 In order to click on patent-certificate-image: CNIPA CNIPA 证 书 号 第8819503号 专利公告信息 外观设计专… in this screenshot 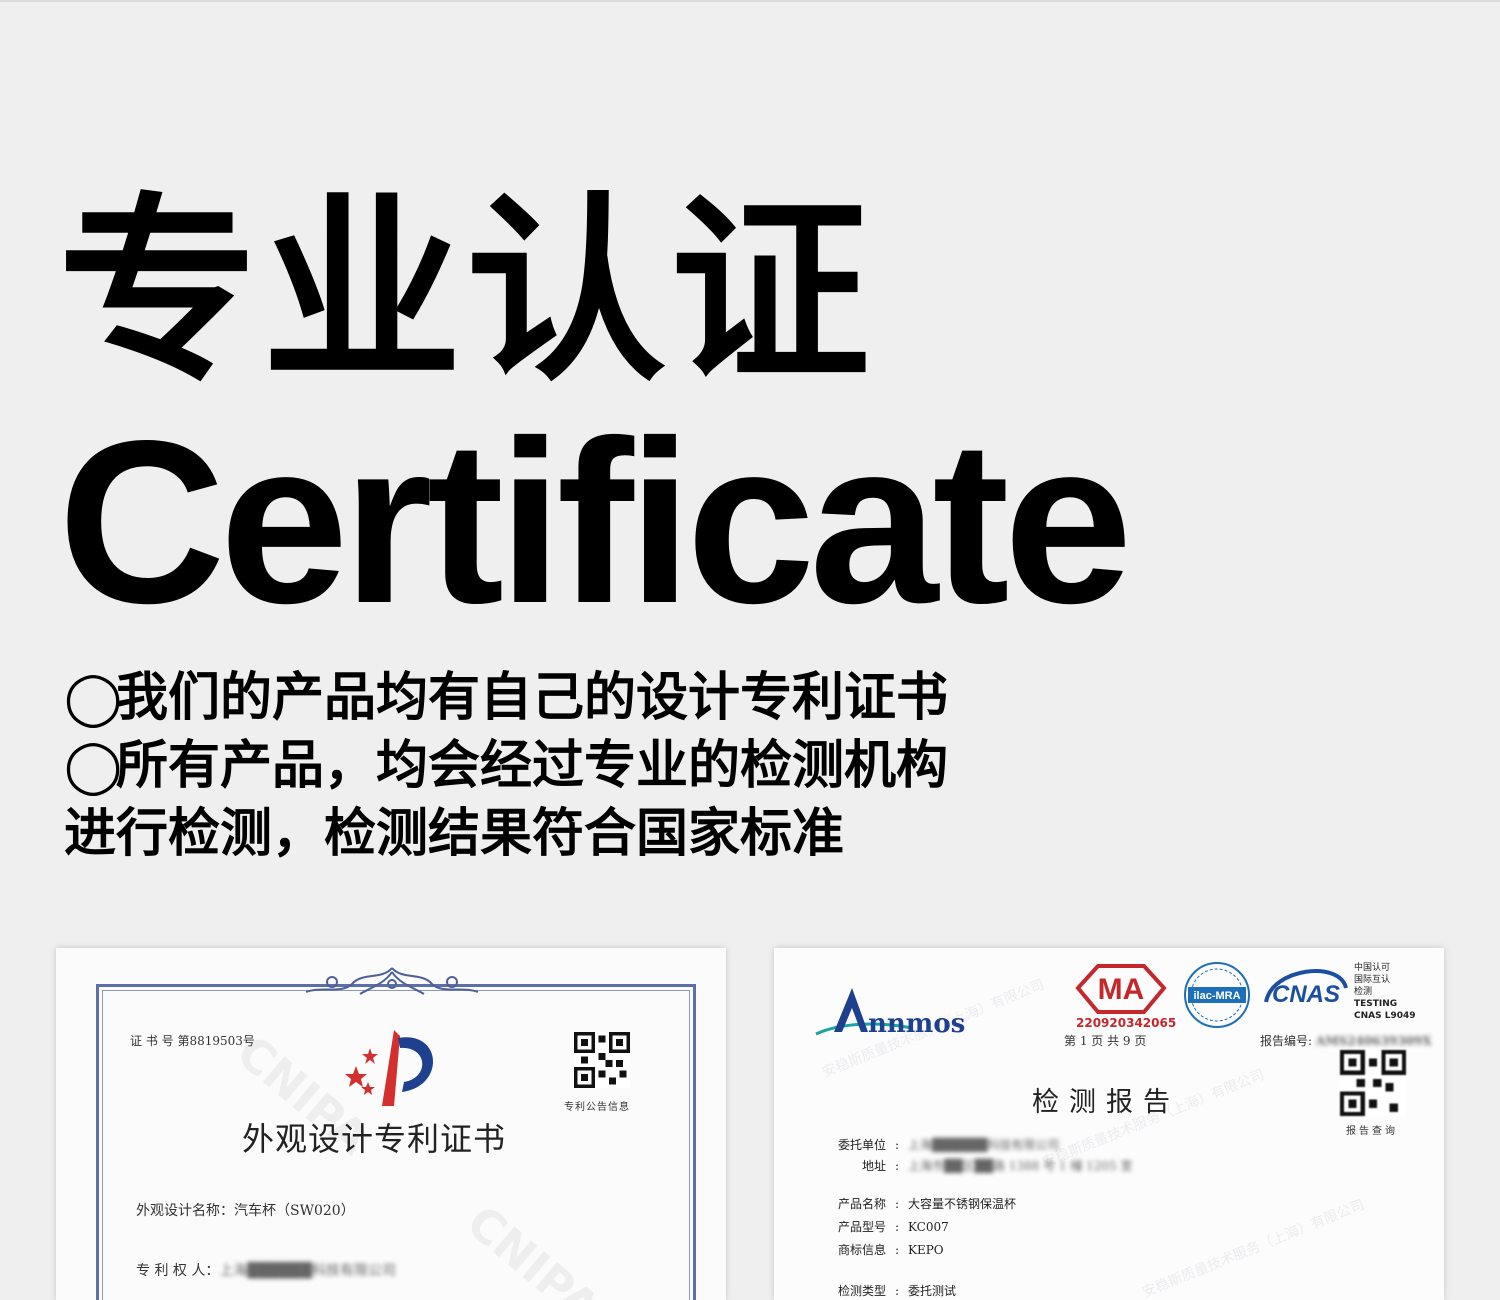, I will do `click(391, 1124)`.